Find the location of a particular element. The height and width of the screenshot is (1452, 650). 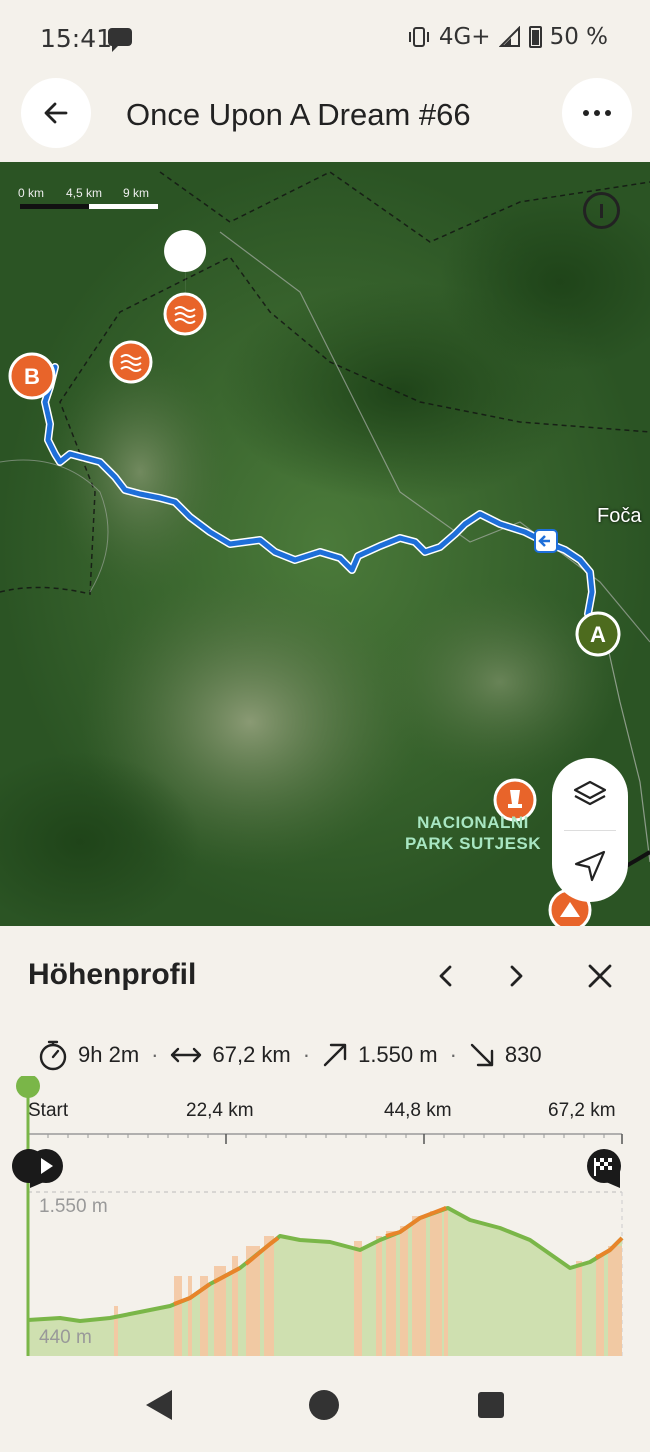

ascent-arrow-icon is located at coordinates (335, 1055).